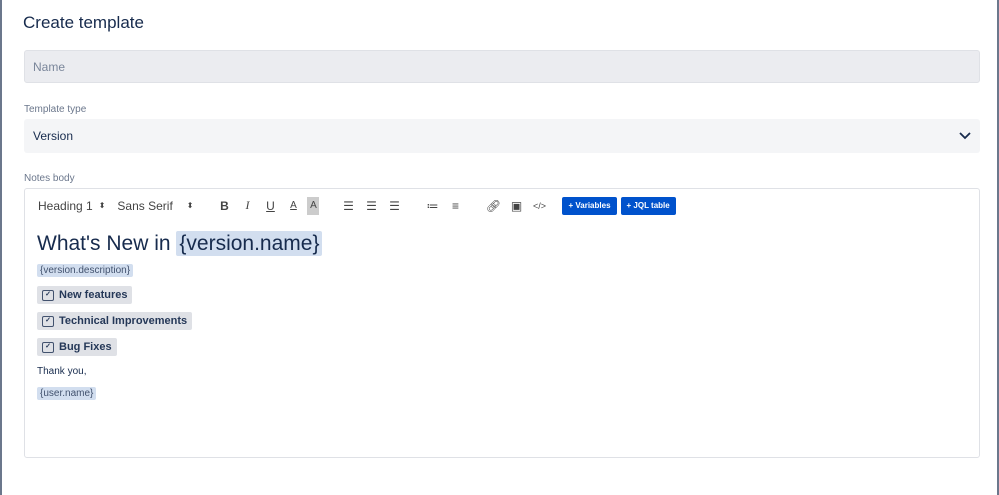  What do you see at coordinates (85, 347) in the screenshot?
I see `section-label: Bug Fixes` at bounding box center [85, 347].